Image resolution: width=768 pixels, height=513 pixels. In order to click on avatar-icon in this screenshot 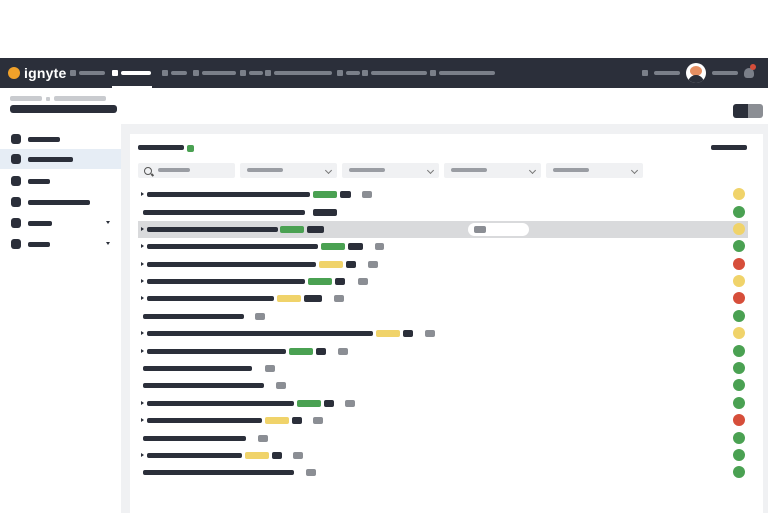, I will do `click(696, 73)`.